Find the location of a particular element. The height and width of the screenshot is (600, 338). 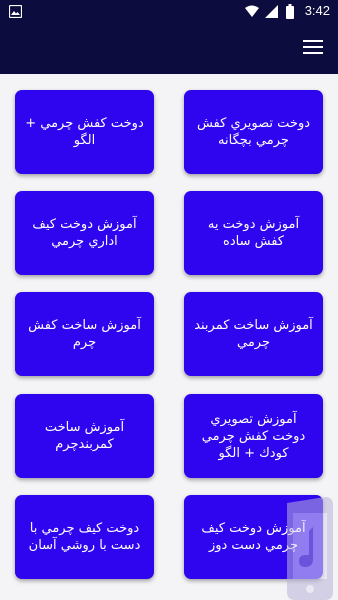

card-label: آموزش دوخت يه كفش ساده is located at coordinates (253, 233).